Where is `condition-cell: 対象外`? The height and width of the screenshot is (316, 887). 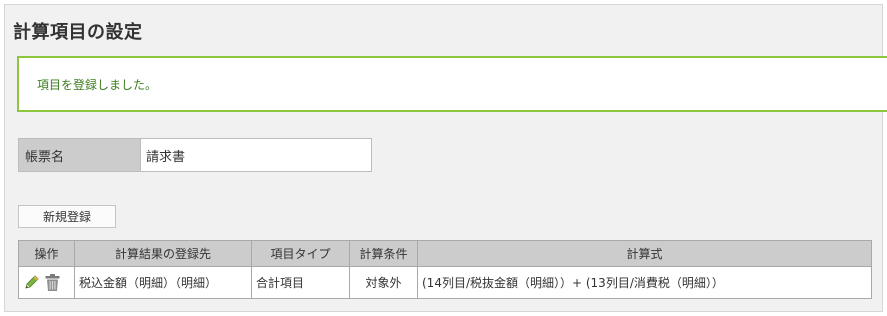 condition-cell: 対象外 is located at coordinates (383, 282).